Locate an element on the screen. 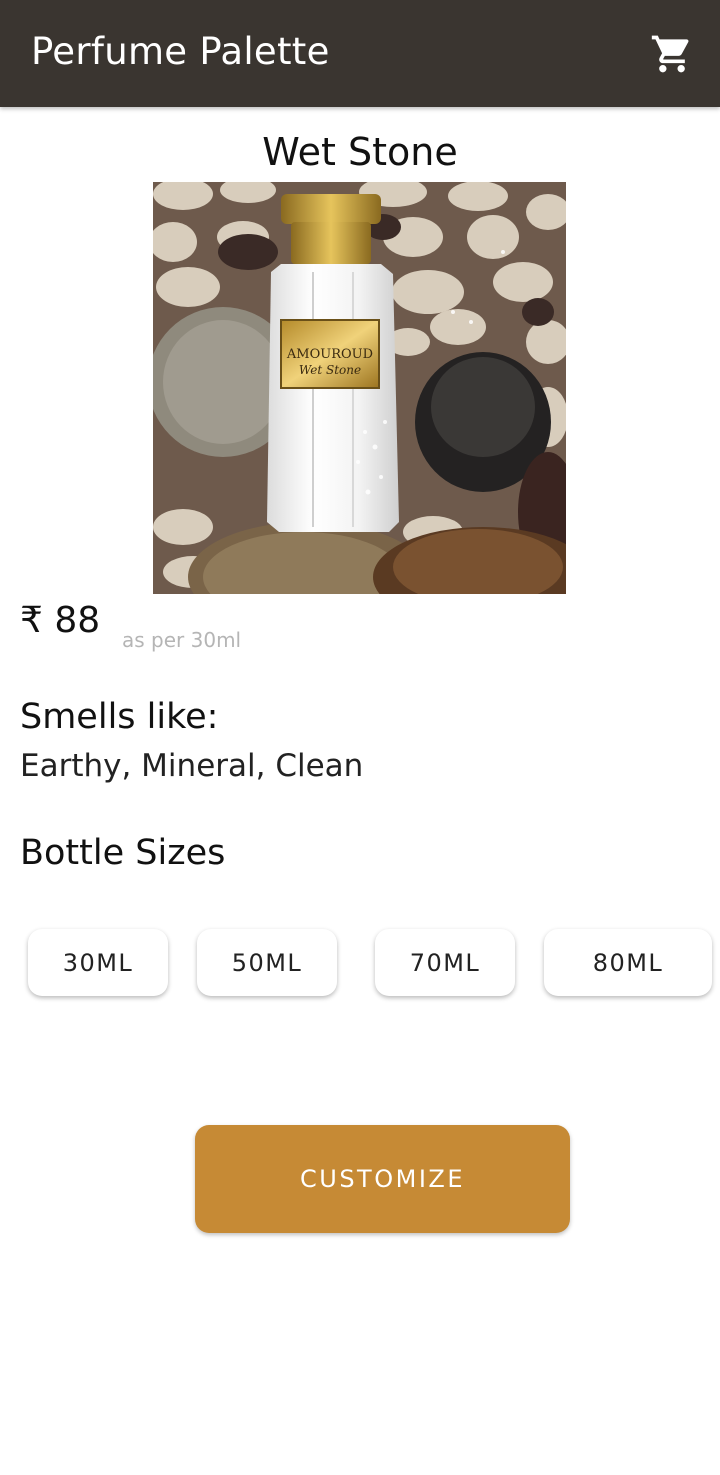  smells-like-value: Earthy, Mineral, Clean is located at coordinates (192, 766).